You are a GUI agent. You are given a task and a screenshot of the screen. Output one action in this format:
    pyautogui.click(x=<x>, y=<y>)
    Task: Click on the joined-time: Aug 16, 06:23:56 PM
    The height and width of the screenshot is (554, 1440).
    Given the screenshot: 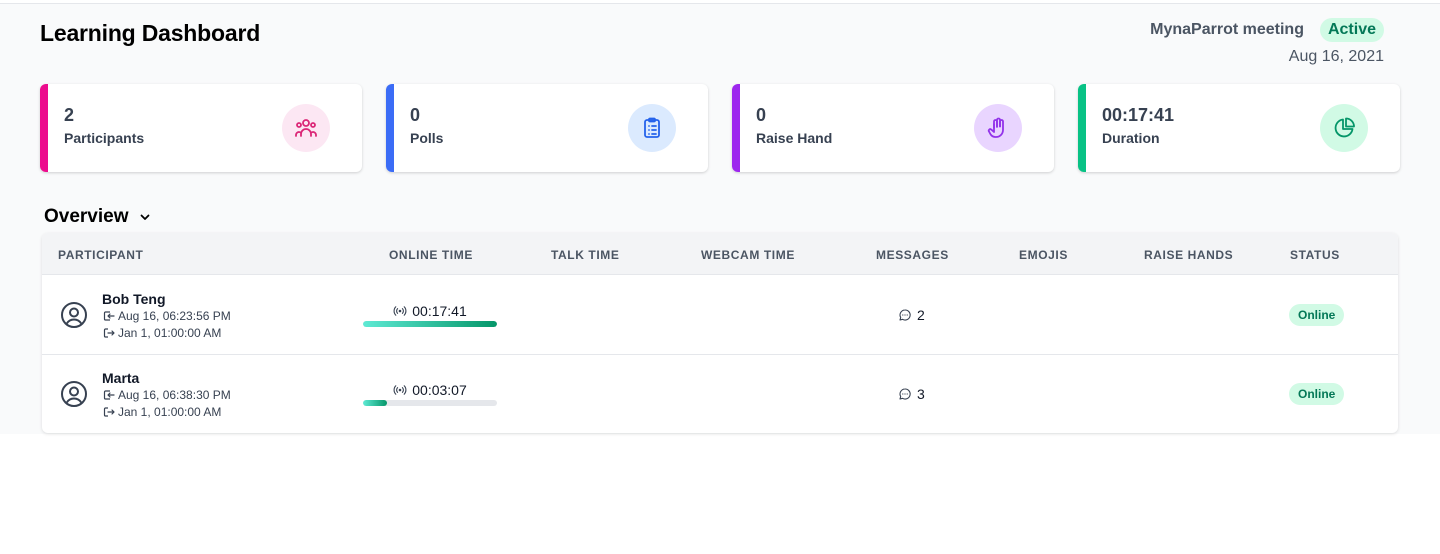 What is the action you would take?
    pyautogui.click(x=166, y=316)
    